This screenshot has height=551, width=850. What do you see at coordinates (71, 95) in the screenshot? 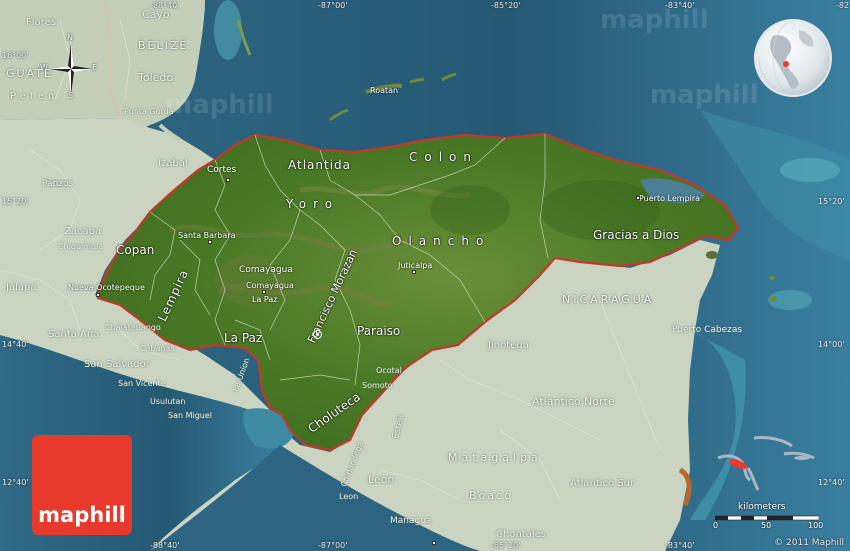
I see `compass-s: S` at bounding box center [71, 95].